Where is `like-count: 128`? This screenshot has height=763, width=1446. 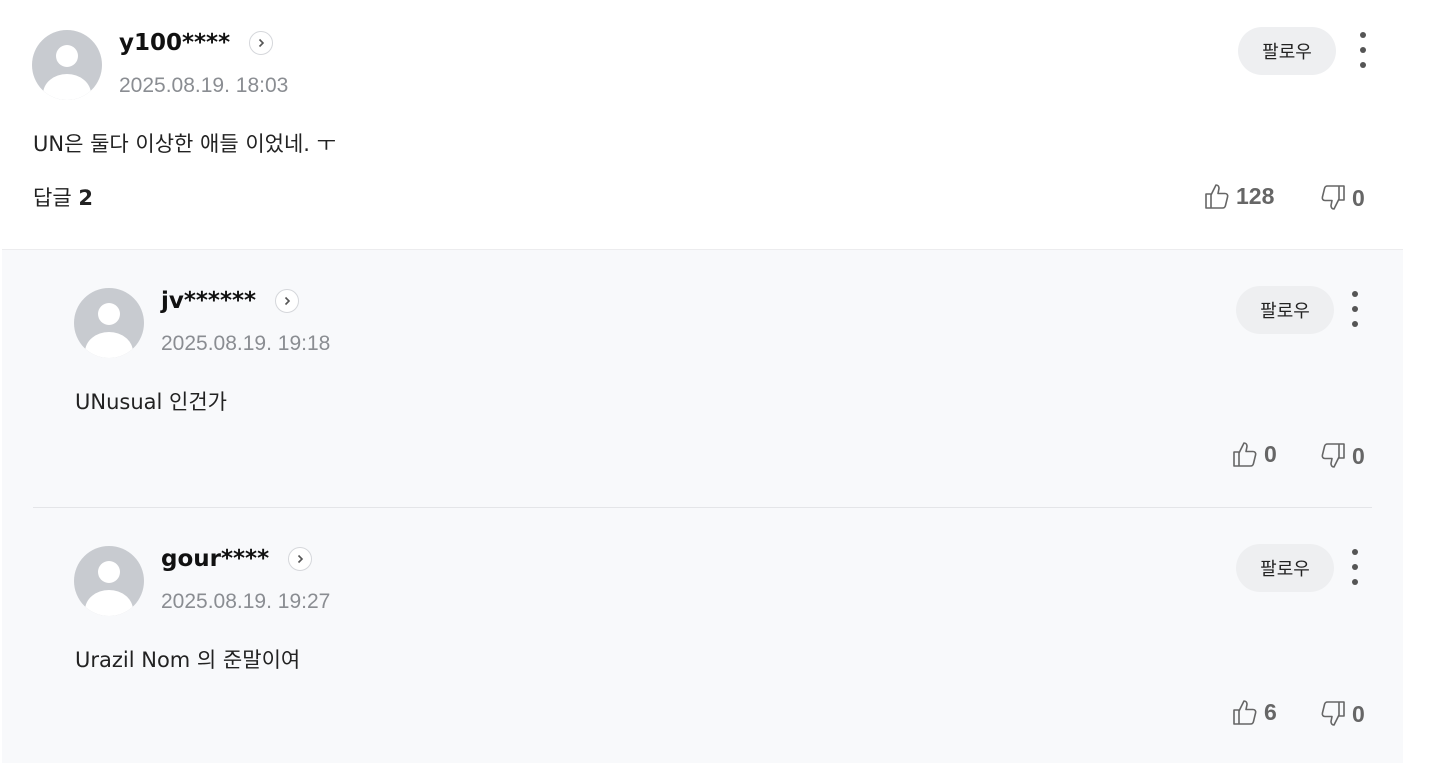
like-count: 128 is located at coordinates (1255, 195).